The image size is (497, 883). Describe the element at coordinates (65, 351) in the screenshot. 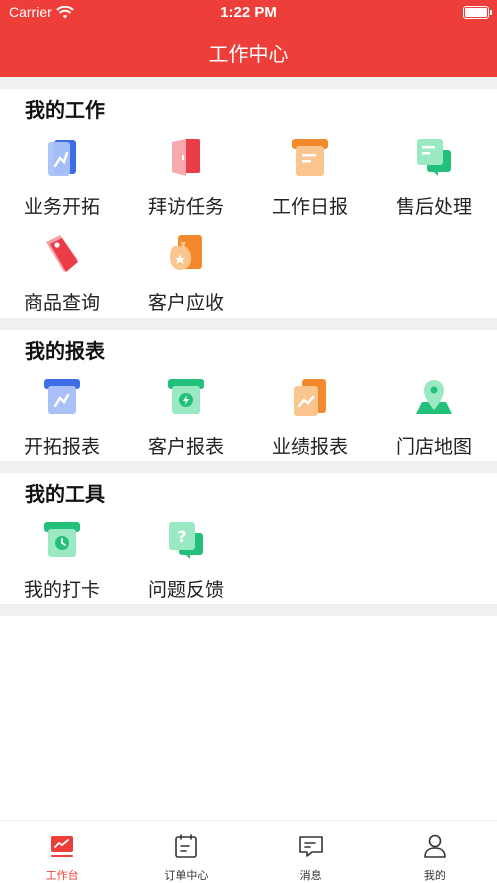

I see `section-title-my-reports: 我的报表` at that location.